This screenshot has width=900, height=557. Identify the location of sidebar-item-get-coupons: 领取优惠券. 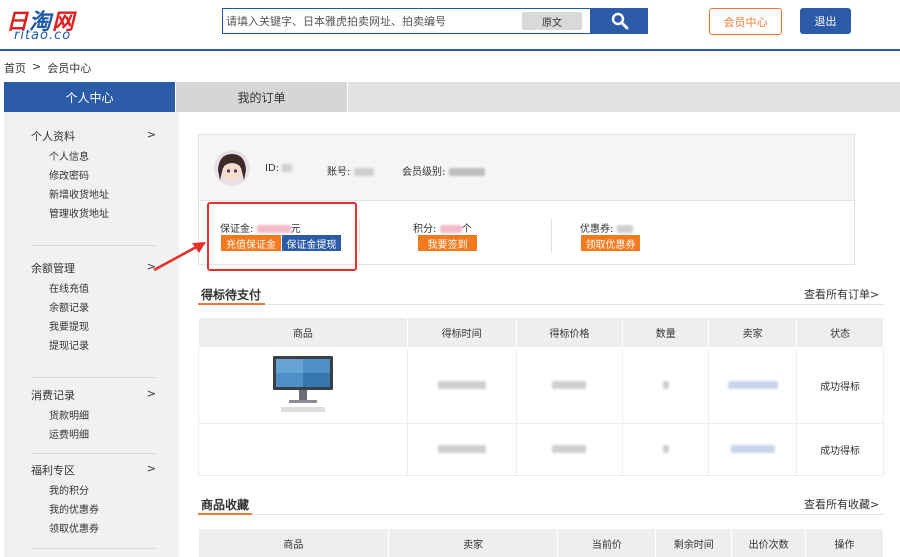
(102, 529).